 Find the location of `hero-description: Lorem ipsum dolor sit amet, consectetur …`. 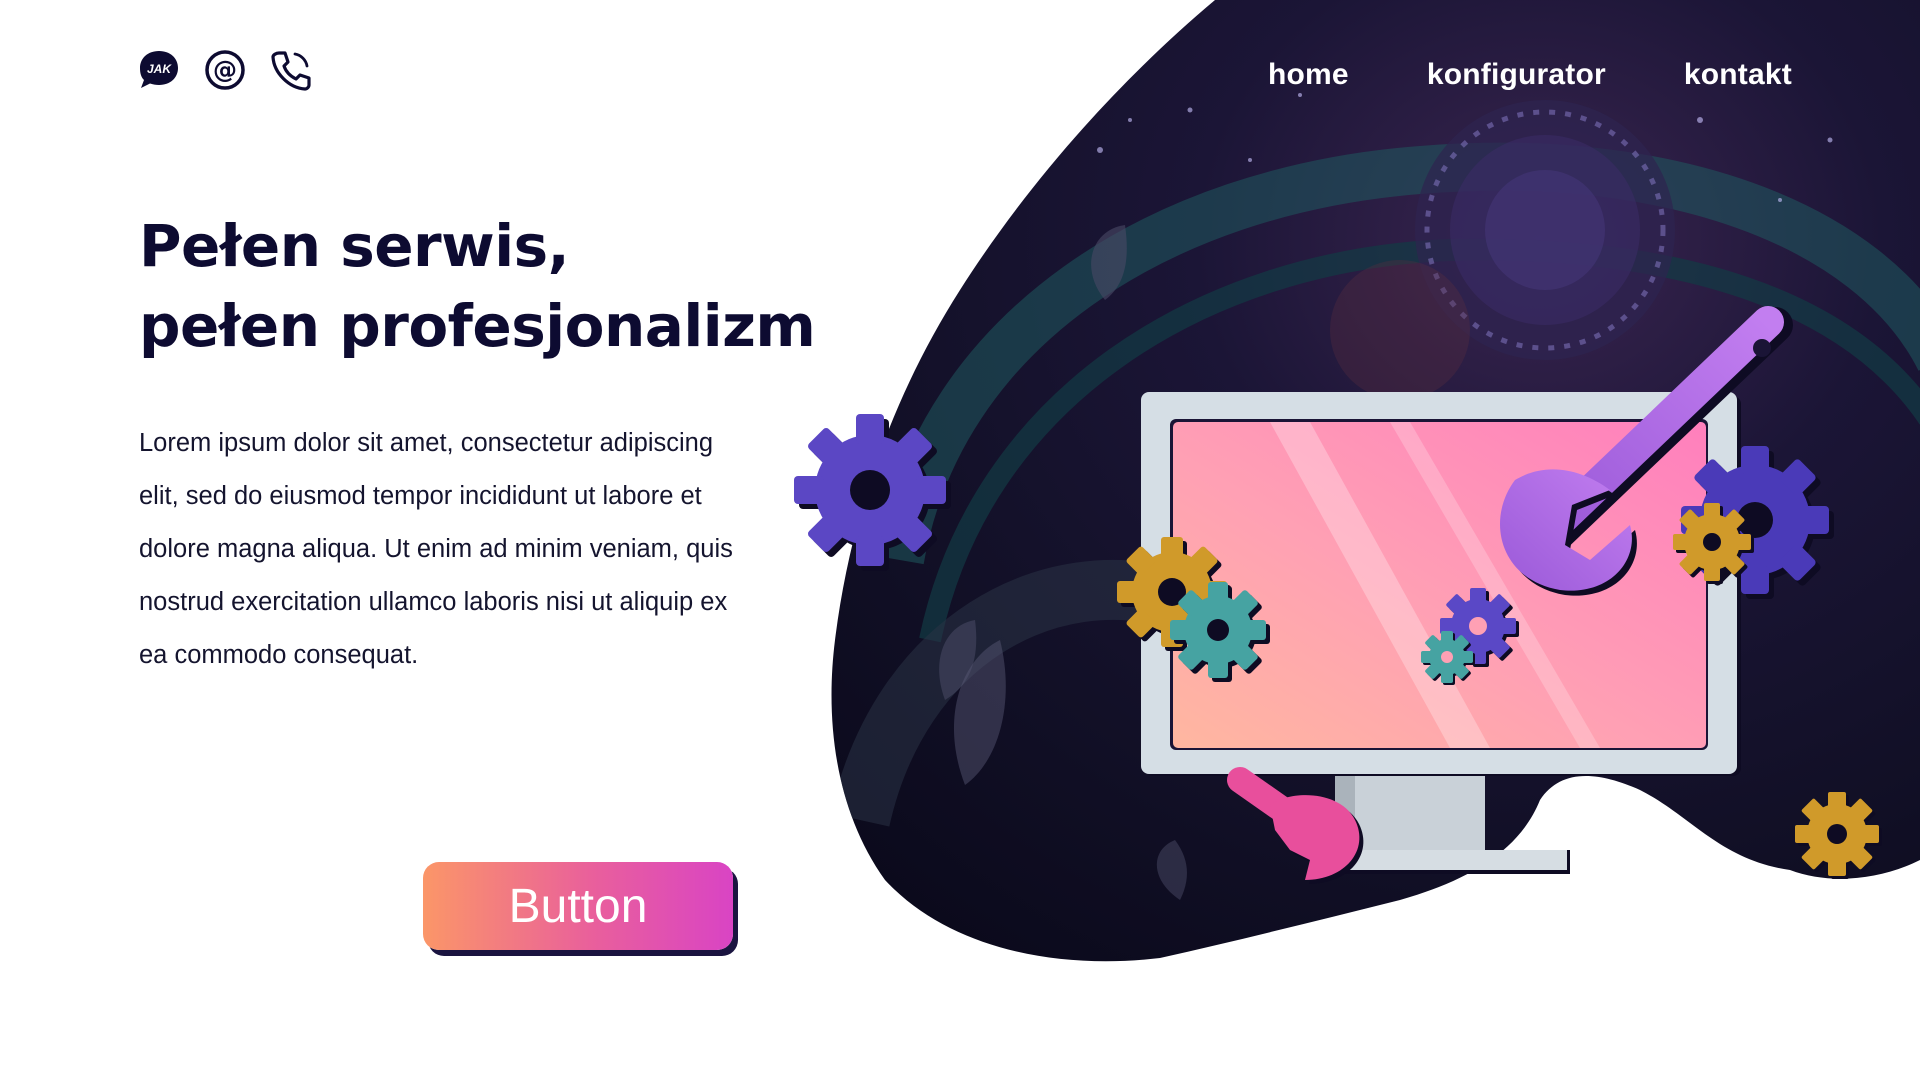

hero-description: Lorem ipsum dolor sit amet, consectetur … is located at coordinates (436, 549).